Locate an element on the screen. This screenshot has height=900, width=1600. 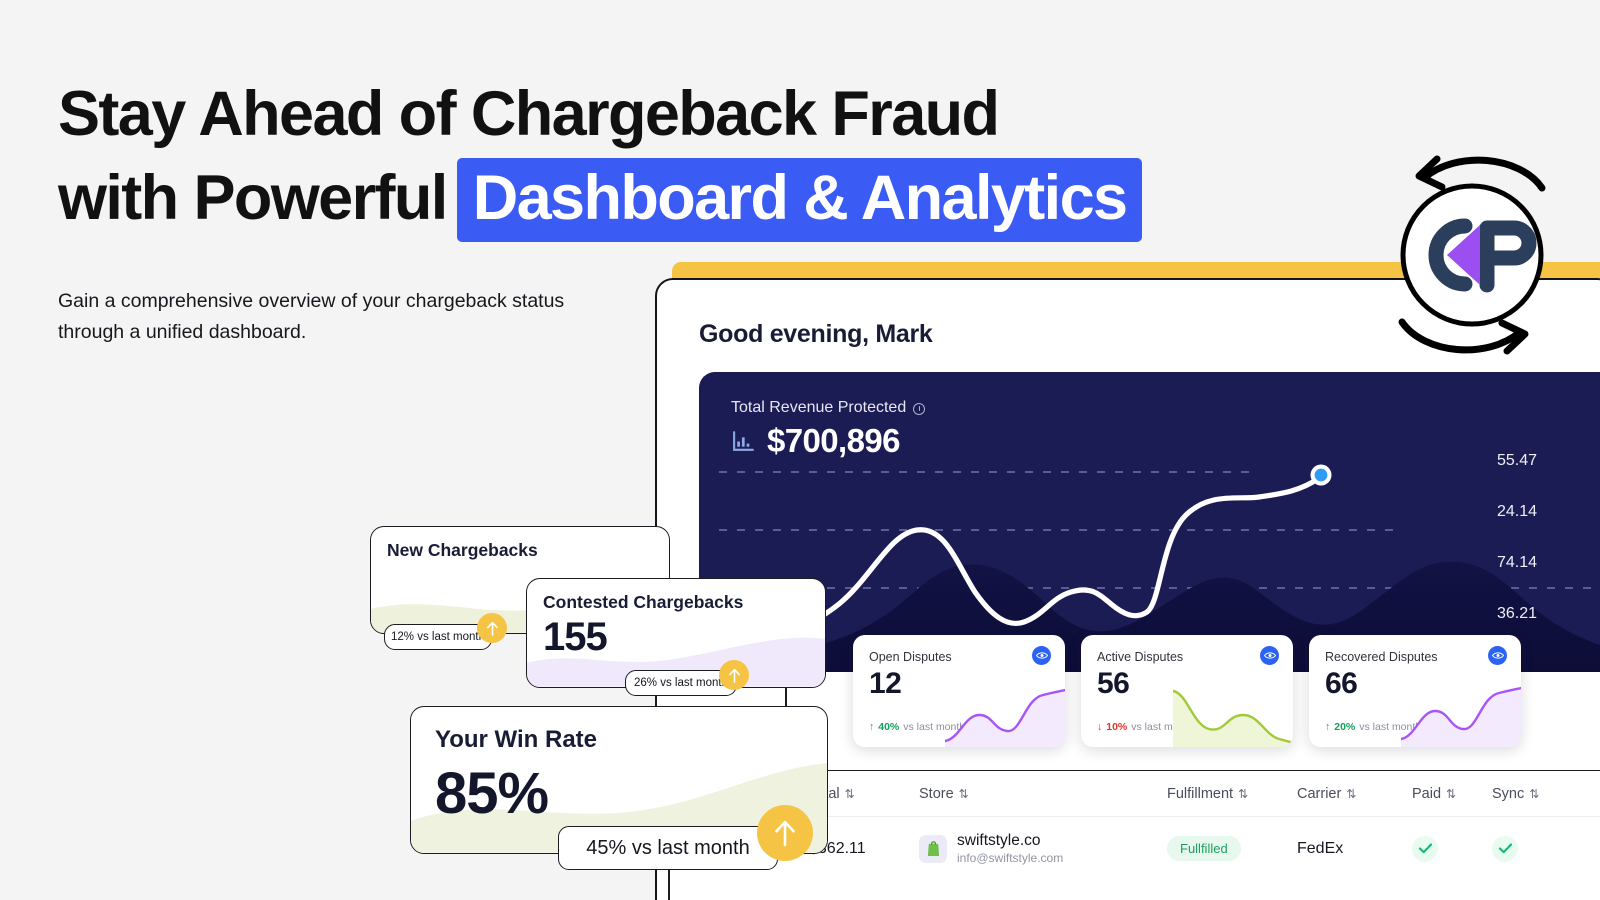
stat-value: 66 is located at coordinates (1341, 683).